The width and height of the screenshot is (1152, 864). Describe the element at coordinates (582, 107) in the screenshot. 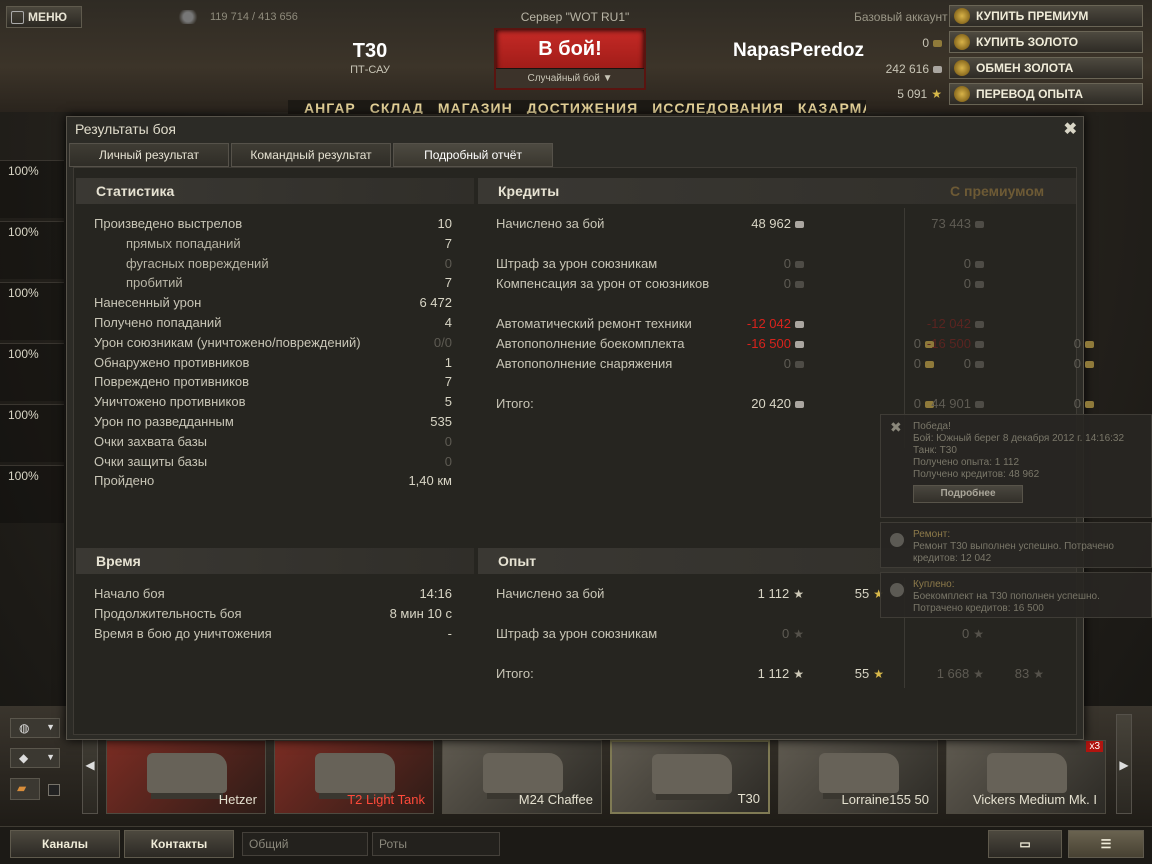

I see `nav-achievements: ДОСТИЖЕНИЯ` at that location.